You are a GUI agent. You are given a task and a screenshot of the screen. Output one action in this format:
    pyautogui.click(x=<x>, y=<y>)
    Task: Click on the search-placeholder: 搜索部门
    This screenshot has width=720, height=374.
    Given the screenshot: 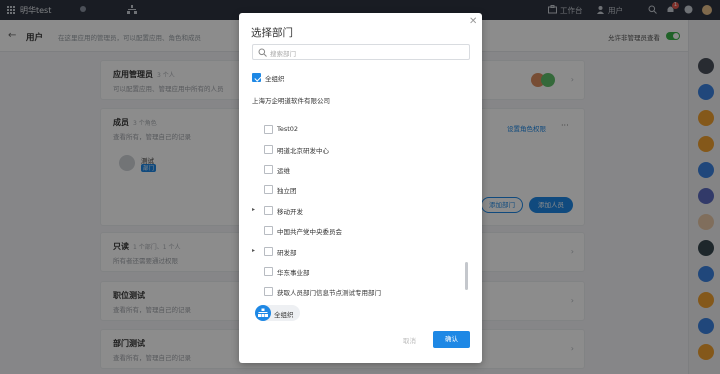 What is the action you would take?
    pyautogui.click(x=283, y=54)
    